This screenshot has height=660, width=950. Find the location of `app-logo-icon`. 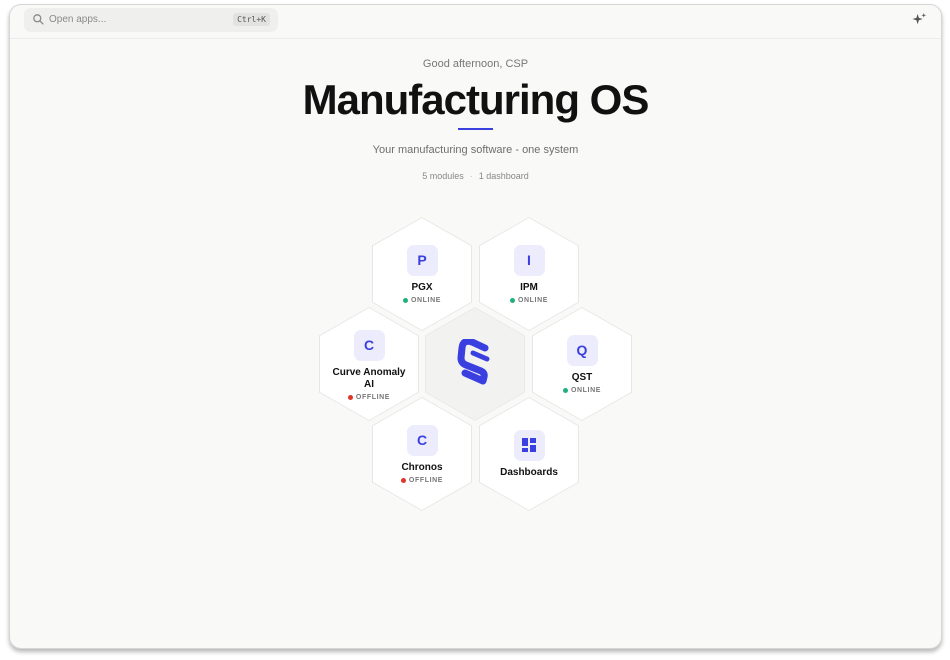

app-logo-icon is located at coordinates (473, 362).